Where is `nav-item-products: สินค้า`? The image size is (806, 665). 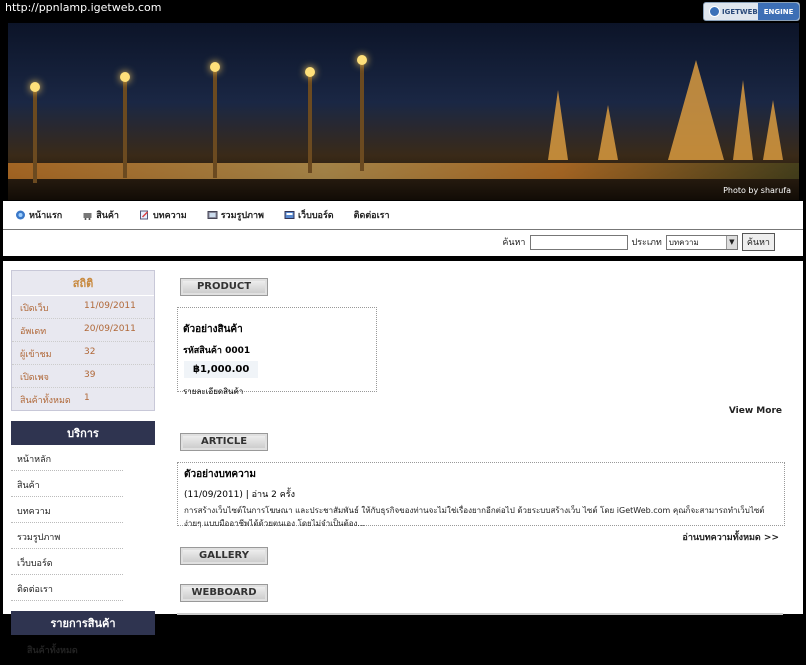
nav-item-products: สินค้า is located at coordinates (100, 215).